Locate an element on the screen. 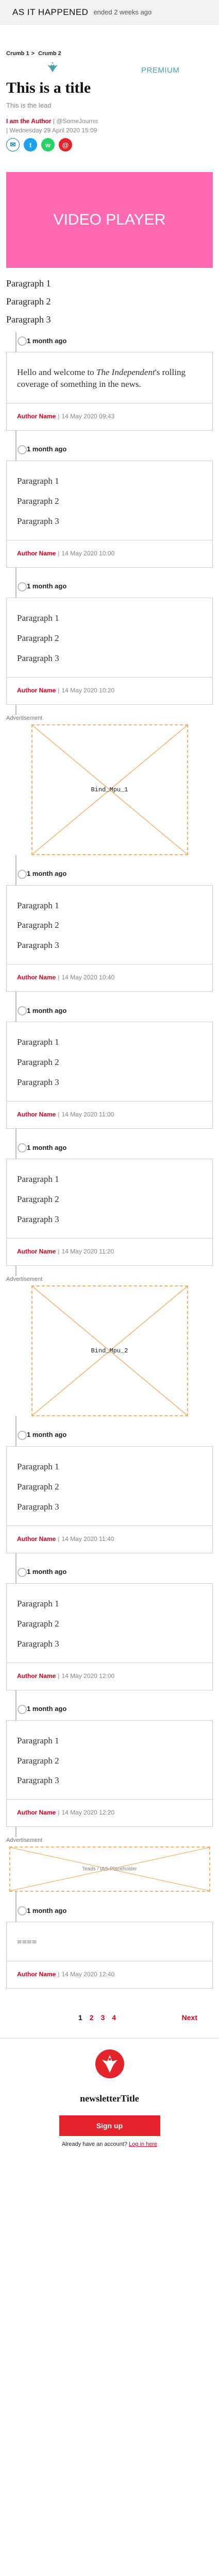 This screenshot has width=219, height=2576. mail-icon: ✉ is located at coordinates (13, 144).